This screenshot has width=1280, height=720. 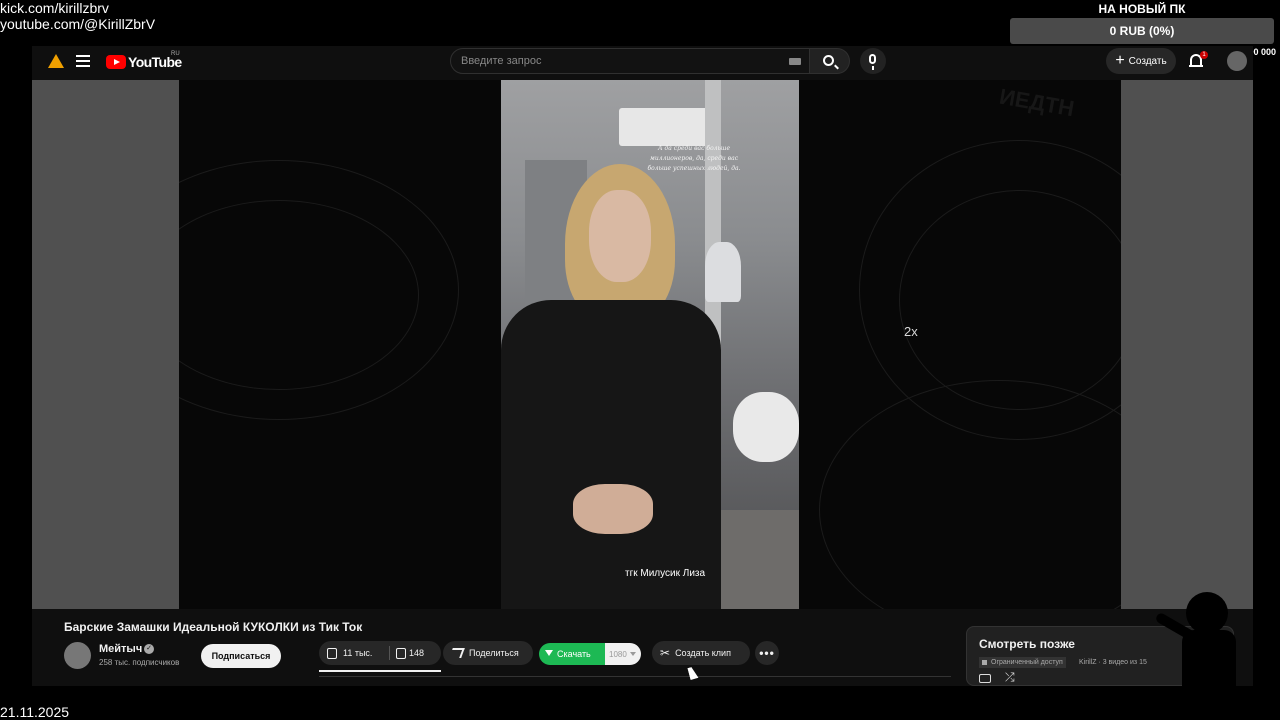 I want to click on lock-icon, so click(x=984, y=662).